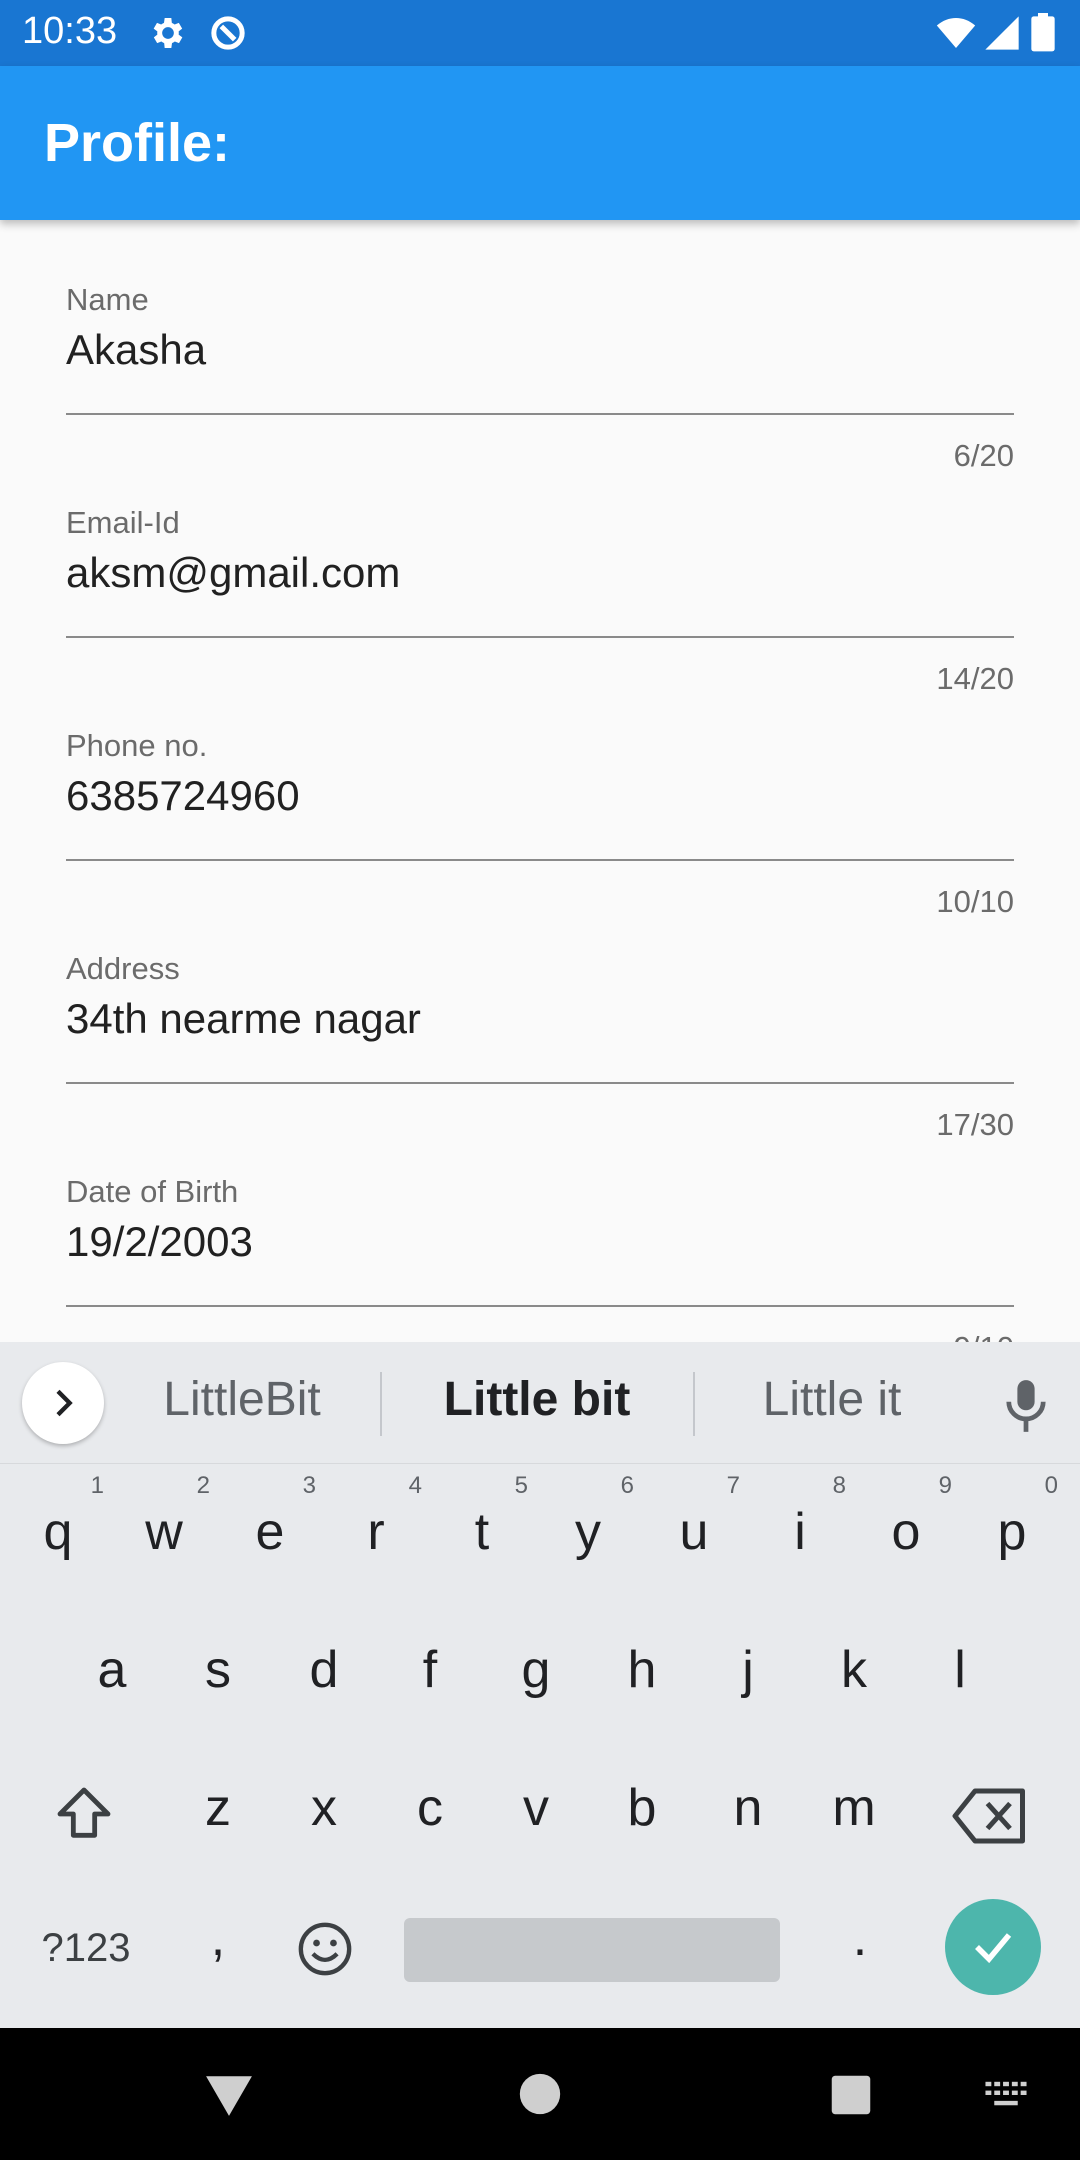 This screenshot has height=2160, width=1080. Describe the element at coordinates (854, 1808) in the screenshot. I see `key-m: m` at that location.